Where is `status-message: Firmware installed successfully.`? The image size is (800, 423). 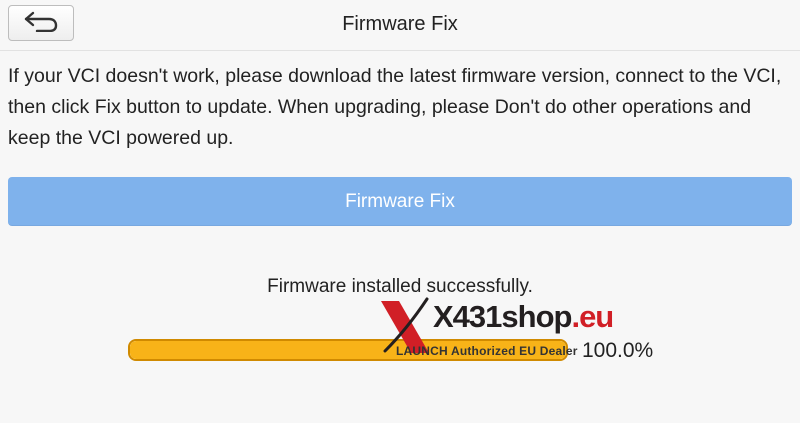 status-message: Firmware installed successfully. is located at coordinates (400, 286).